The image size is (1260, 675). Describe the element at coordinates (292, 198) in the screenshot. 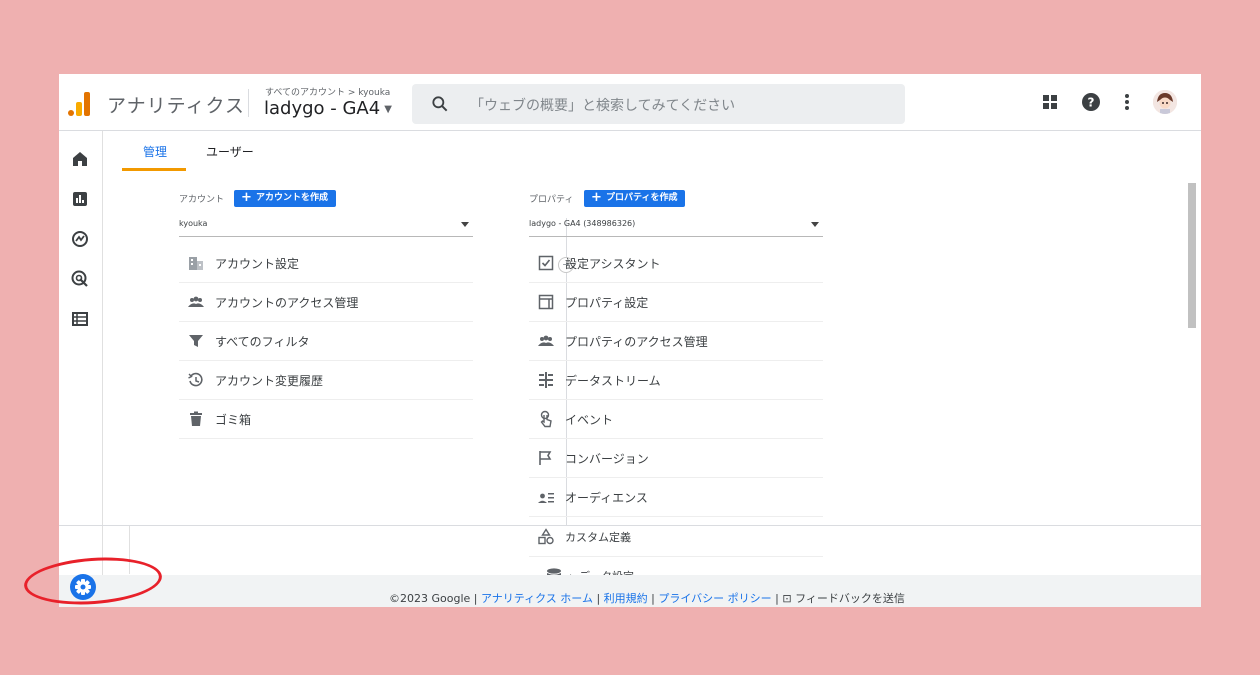

I see `create-account-label: アカウントを作成` at that location.